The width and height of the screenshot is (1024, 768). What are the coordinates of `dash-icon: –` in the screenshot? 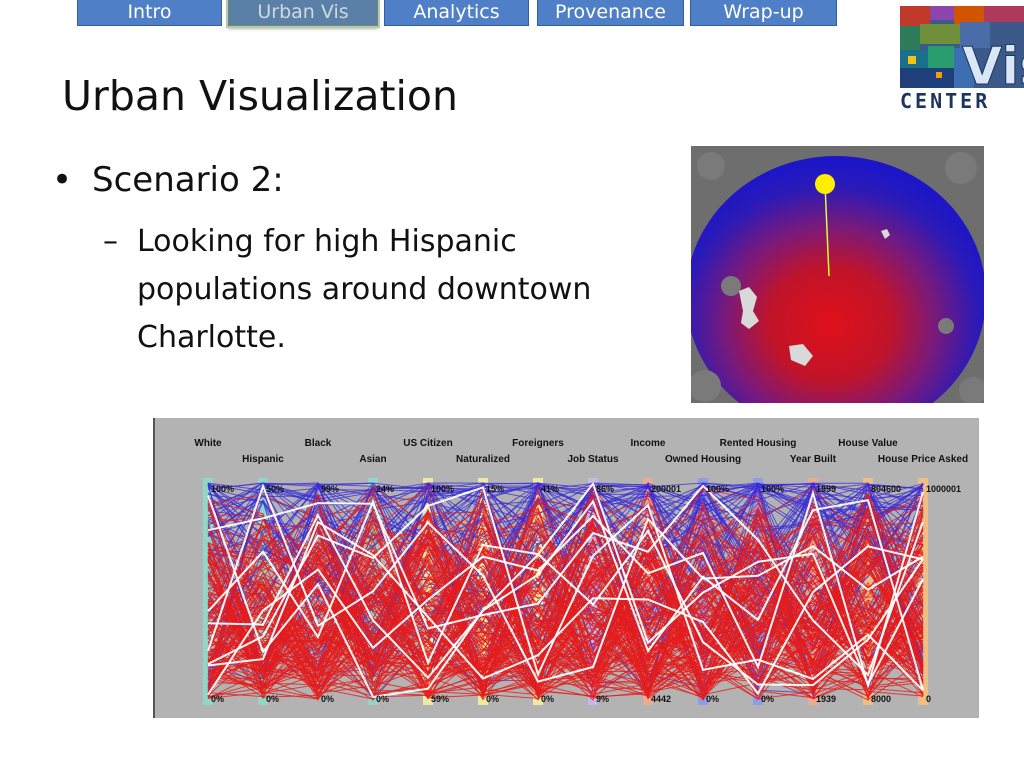 It's located at (110, 241).